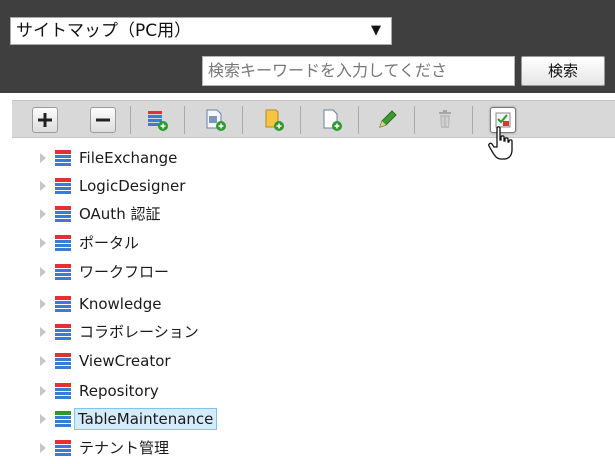  I want to click on tree-item: ワークフロー, so click(200, 272).